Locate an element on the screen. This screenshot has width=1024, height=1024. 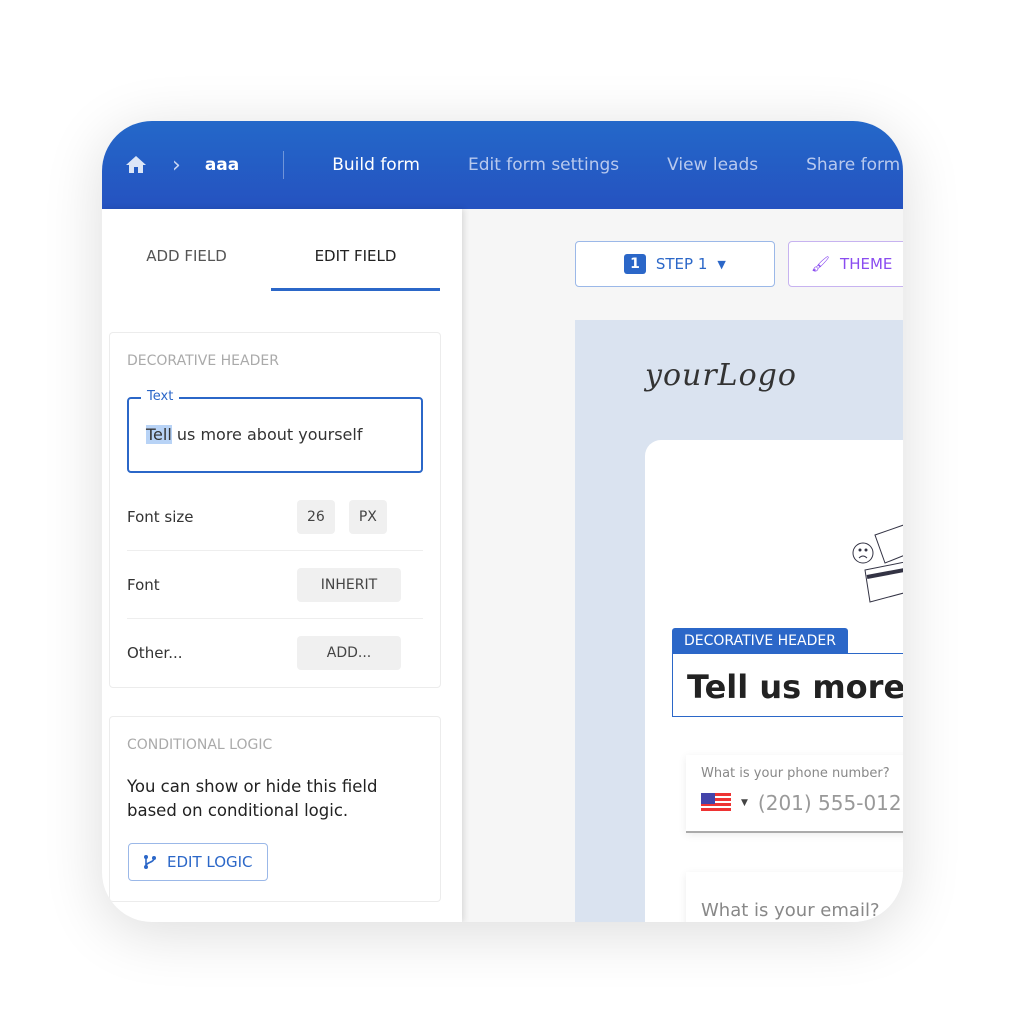
tab-add-field: ADD FIELD is located at coordinates (186, 250).